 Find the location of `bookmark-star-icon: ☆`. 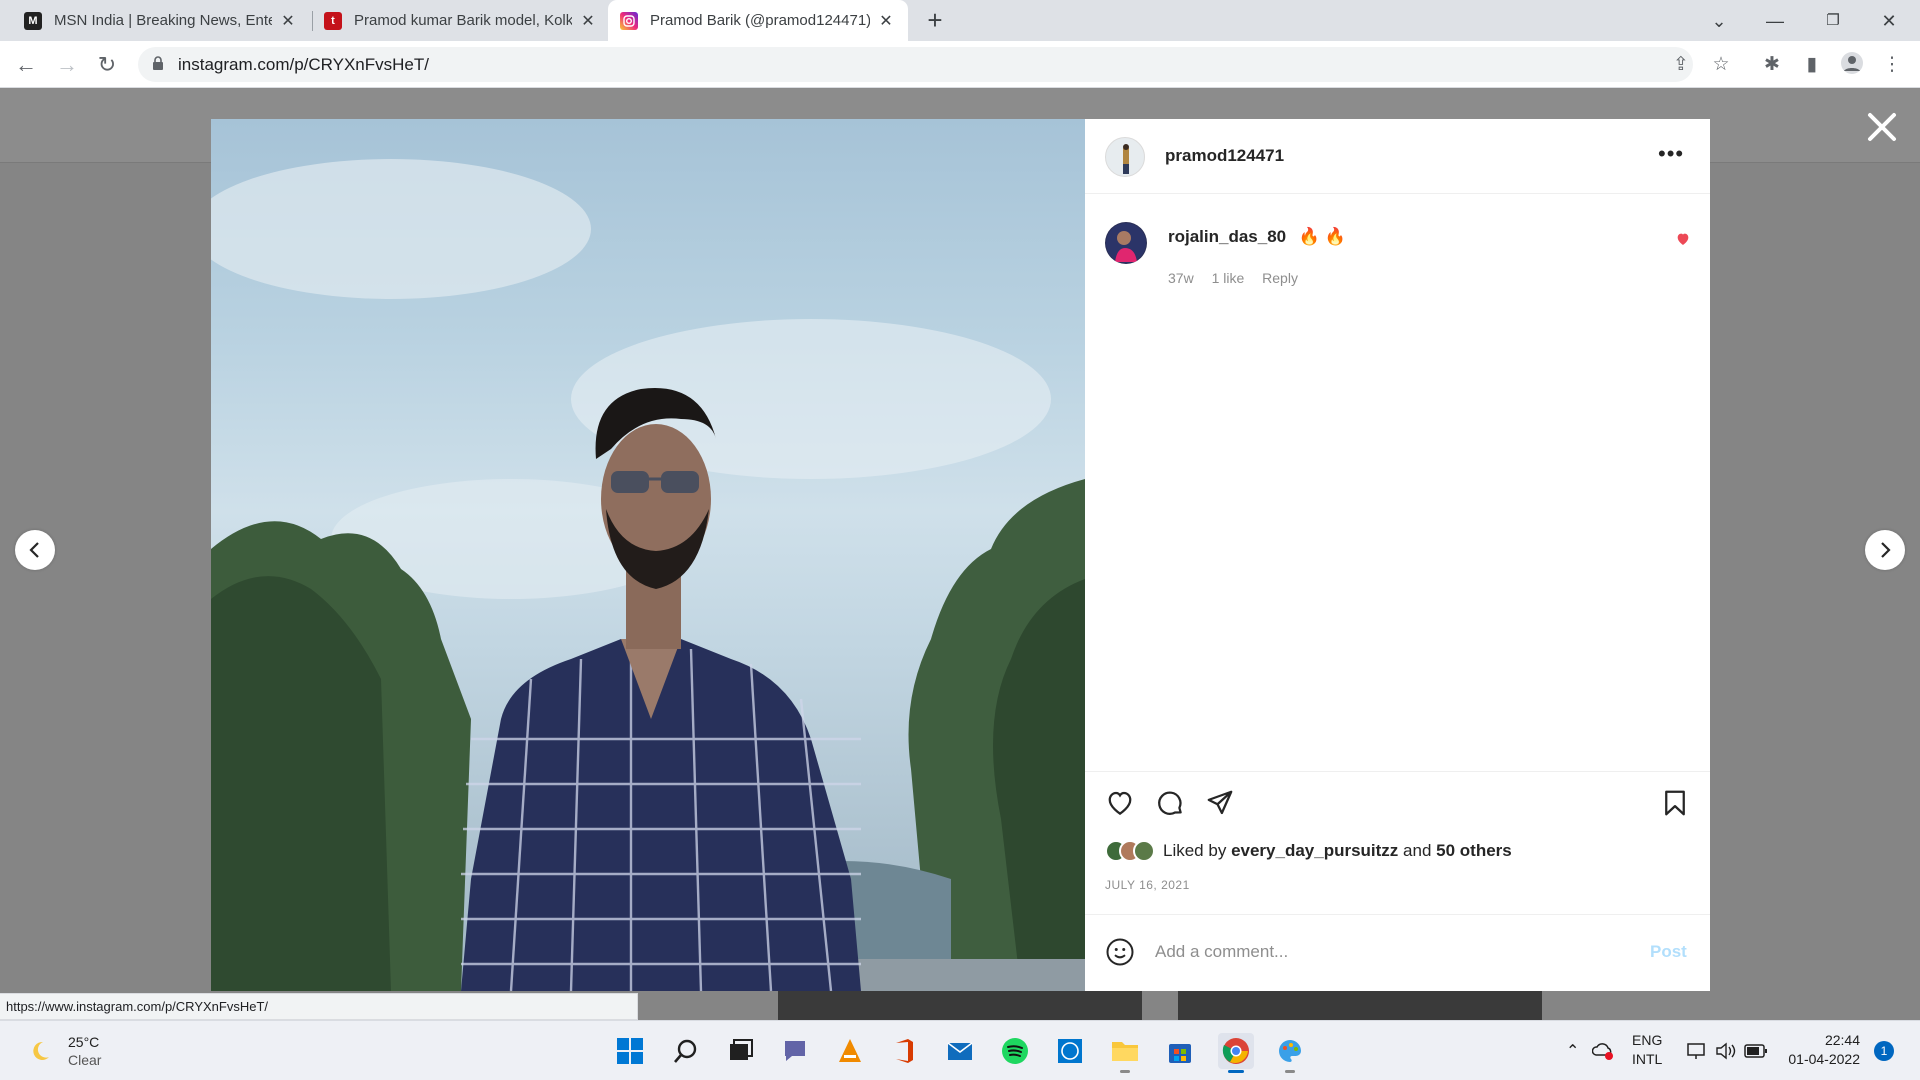

bookmark-star-icon: ☆ is located at coordinates (1721, 65).